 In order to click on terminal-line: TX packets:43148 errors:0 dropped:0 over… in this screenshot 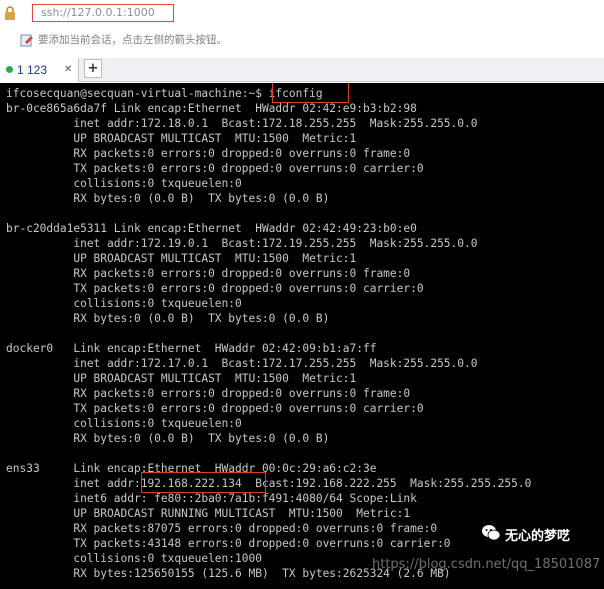, I will do `click(228, 543)`.